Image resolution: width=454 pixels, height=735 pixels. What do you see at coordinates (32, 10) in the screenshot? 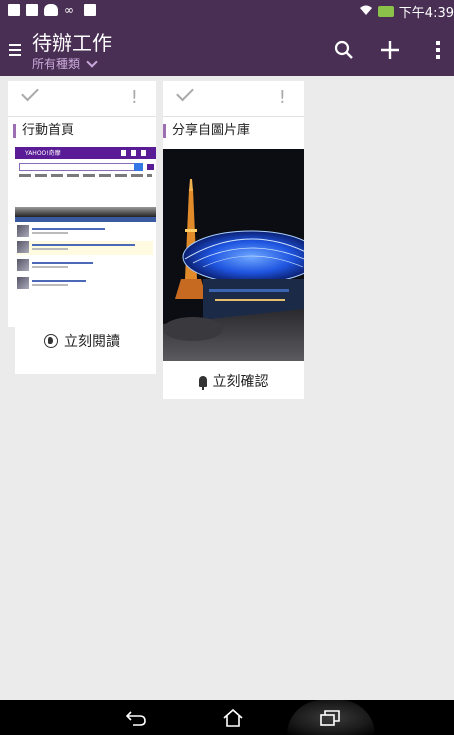
I see `mail-icon` at bounding box center [32, 10].